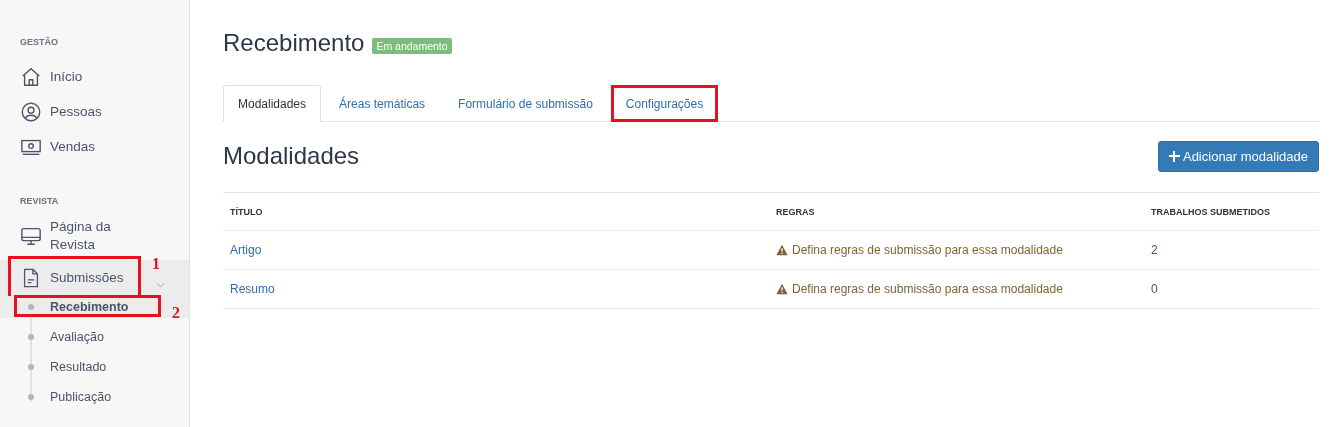 The height and width of the screenshot is (427, 1340). What do you see at coordinates (664, 103) in the screenshot?
I see `tab: Configurações` at bounding box center [664, 103].